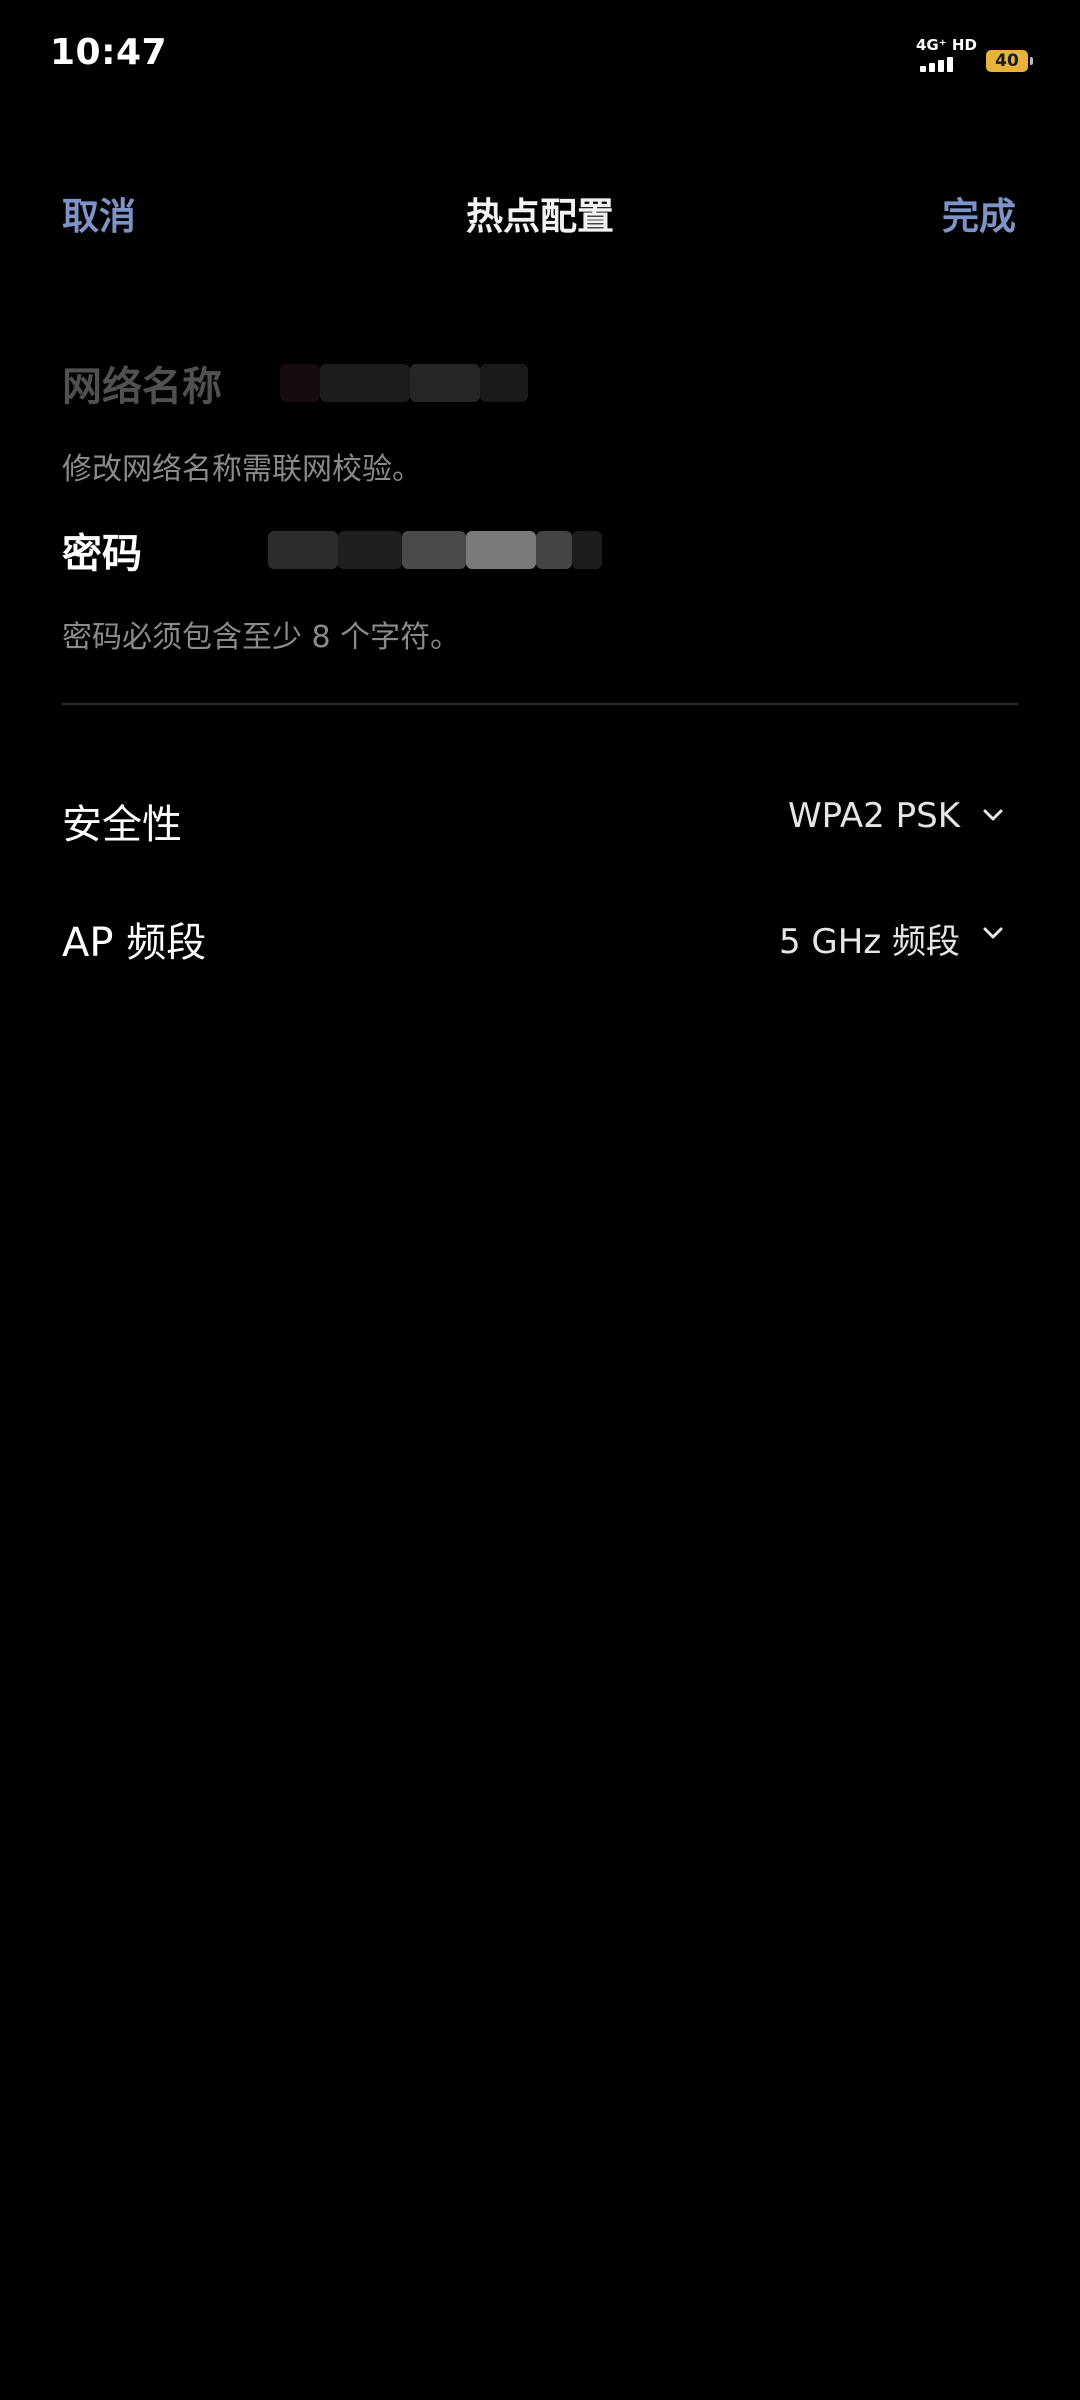 Image resolution: width=1080 pixels, height=2400 pixels. Describe the element at coordinates (1031, 61) in the screenshot. I see `battery-cap` at that location.